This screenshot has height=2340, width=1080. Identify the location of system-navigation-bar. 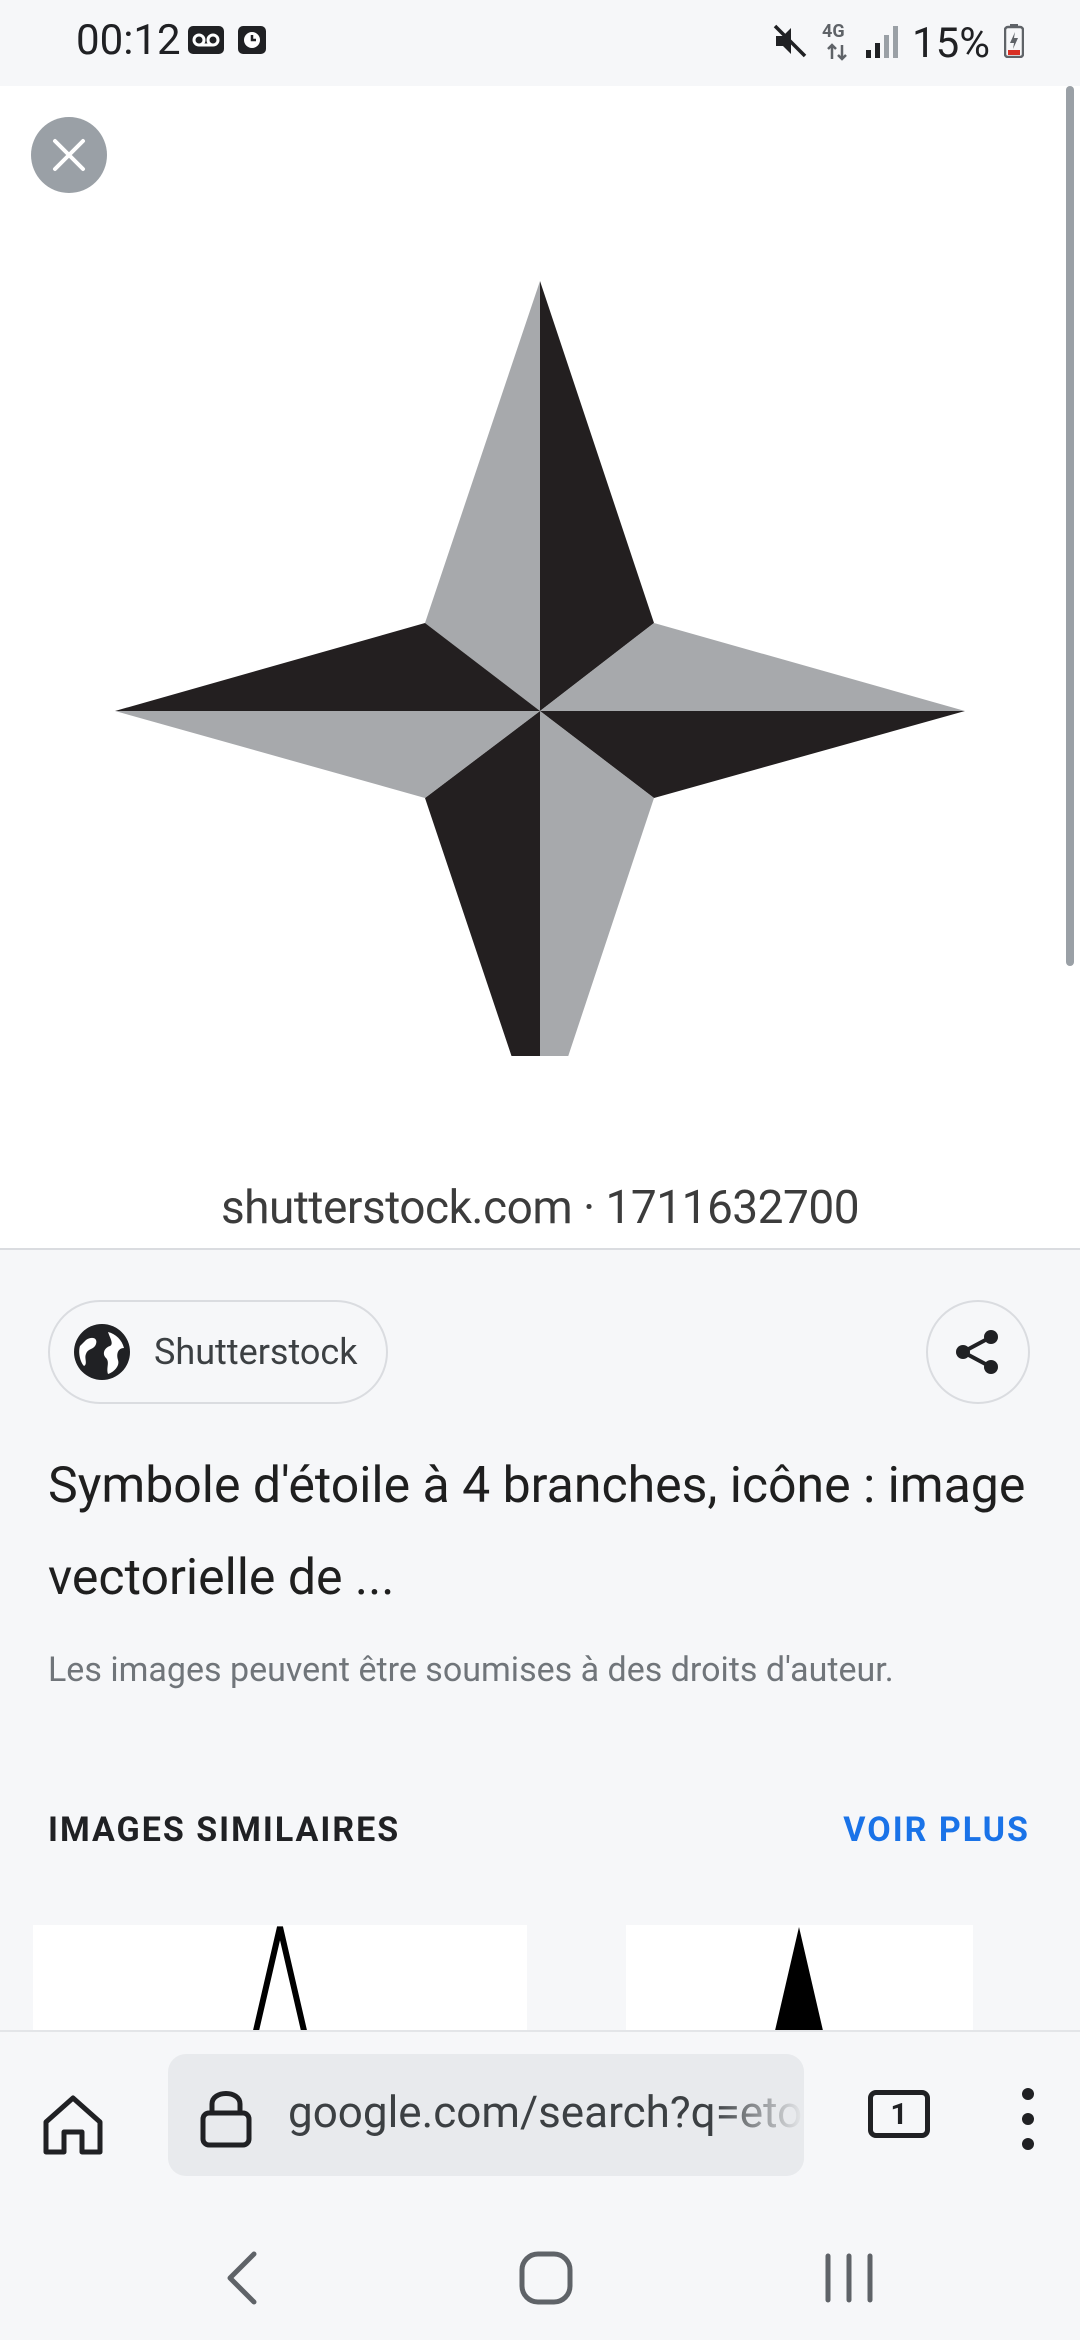
(540, 2275).